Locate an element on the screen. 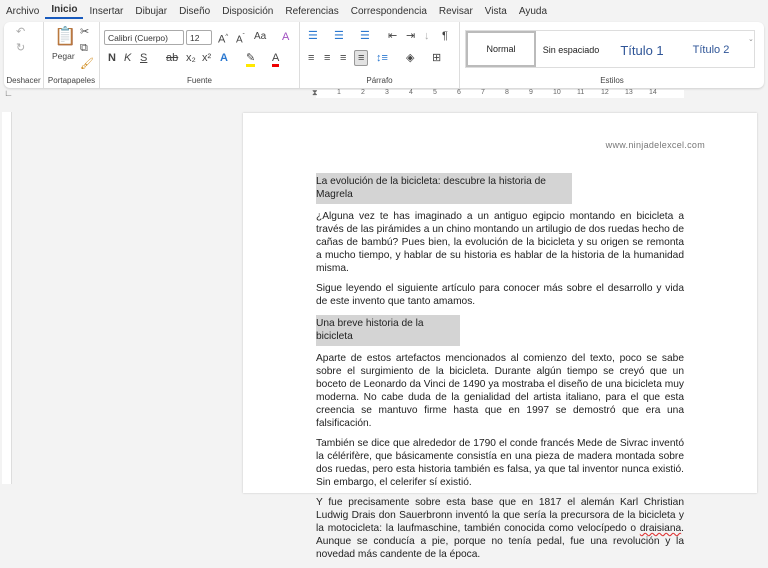  underline-button: S is located at coordinates (143, 58).